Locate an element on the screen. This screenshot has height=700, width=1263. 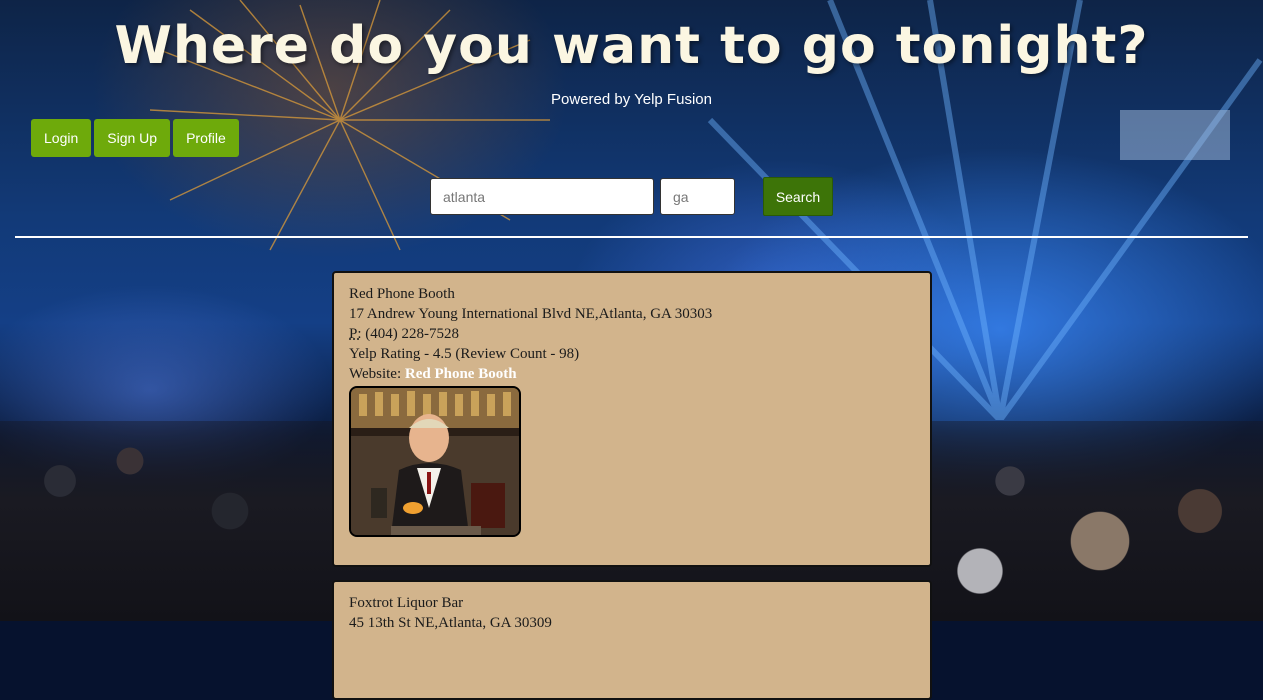
business-name: Red Phone Booth is located at coordinates (402, 294).